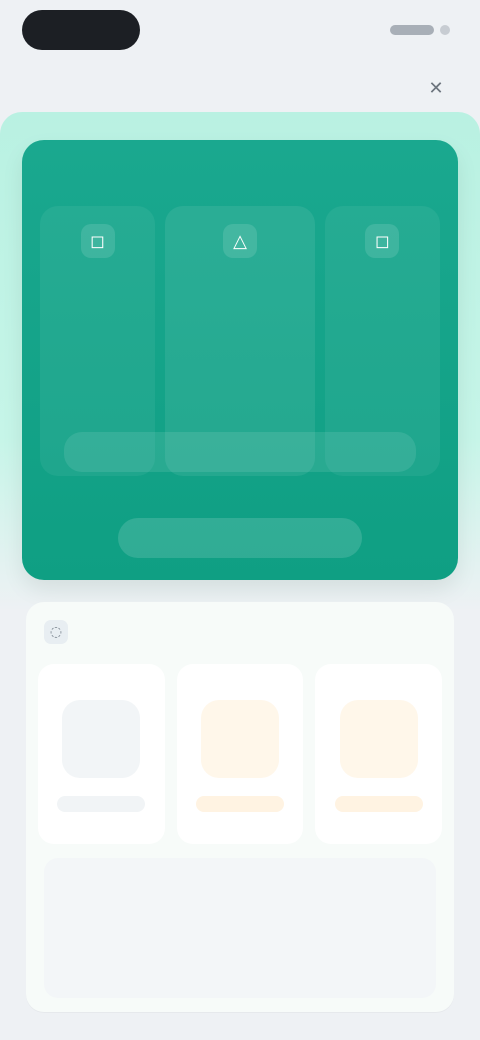 The image size is (480, 1040). Describe the element at coordinates (240, 452) in the screenshot. I see `hero-row-pill` at that location.